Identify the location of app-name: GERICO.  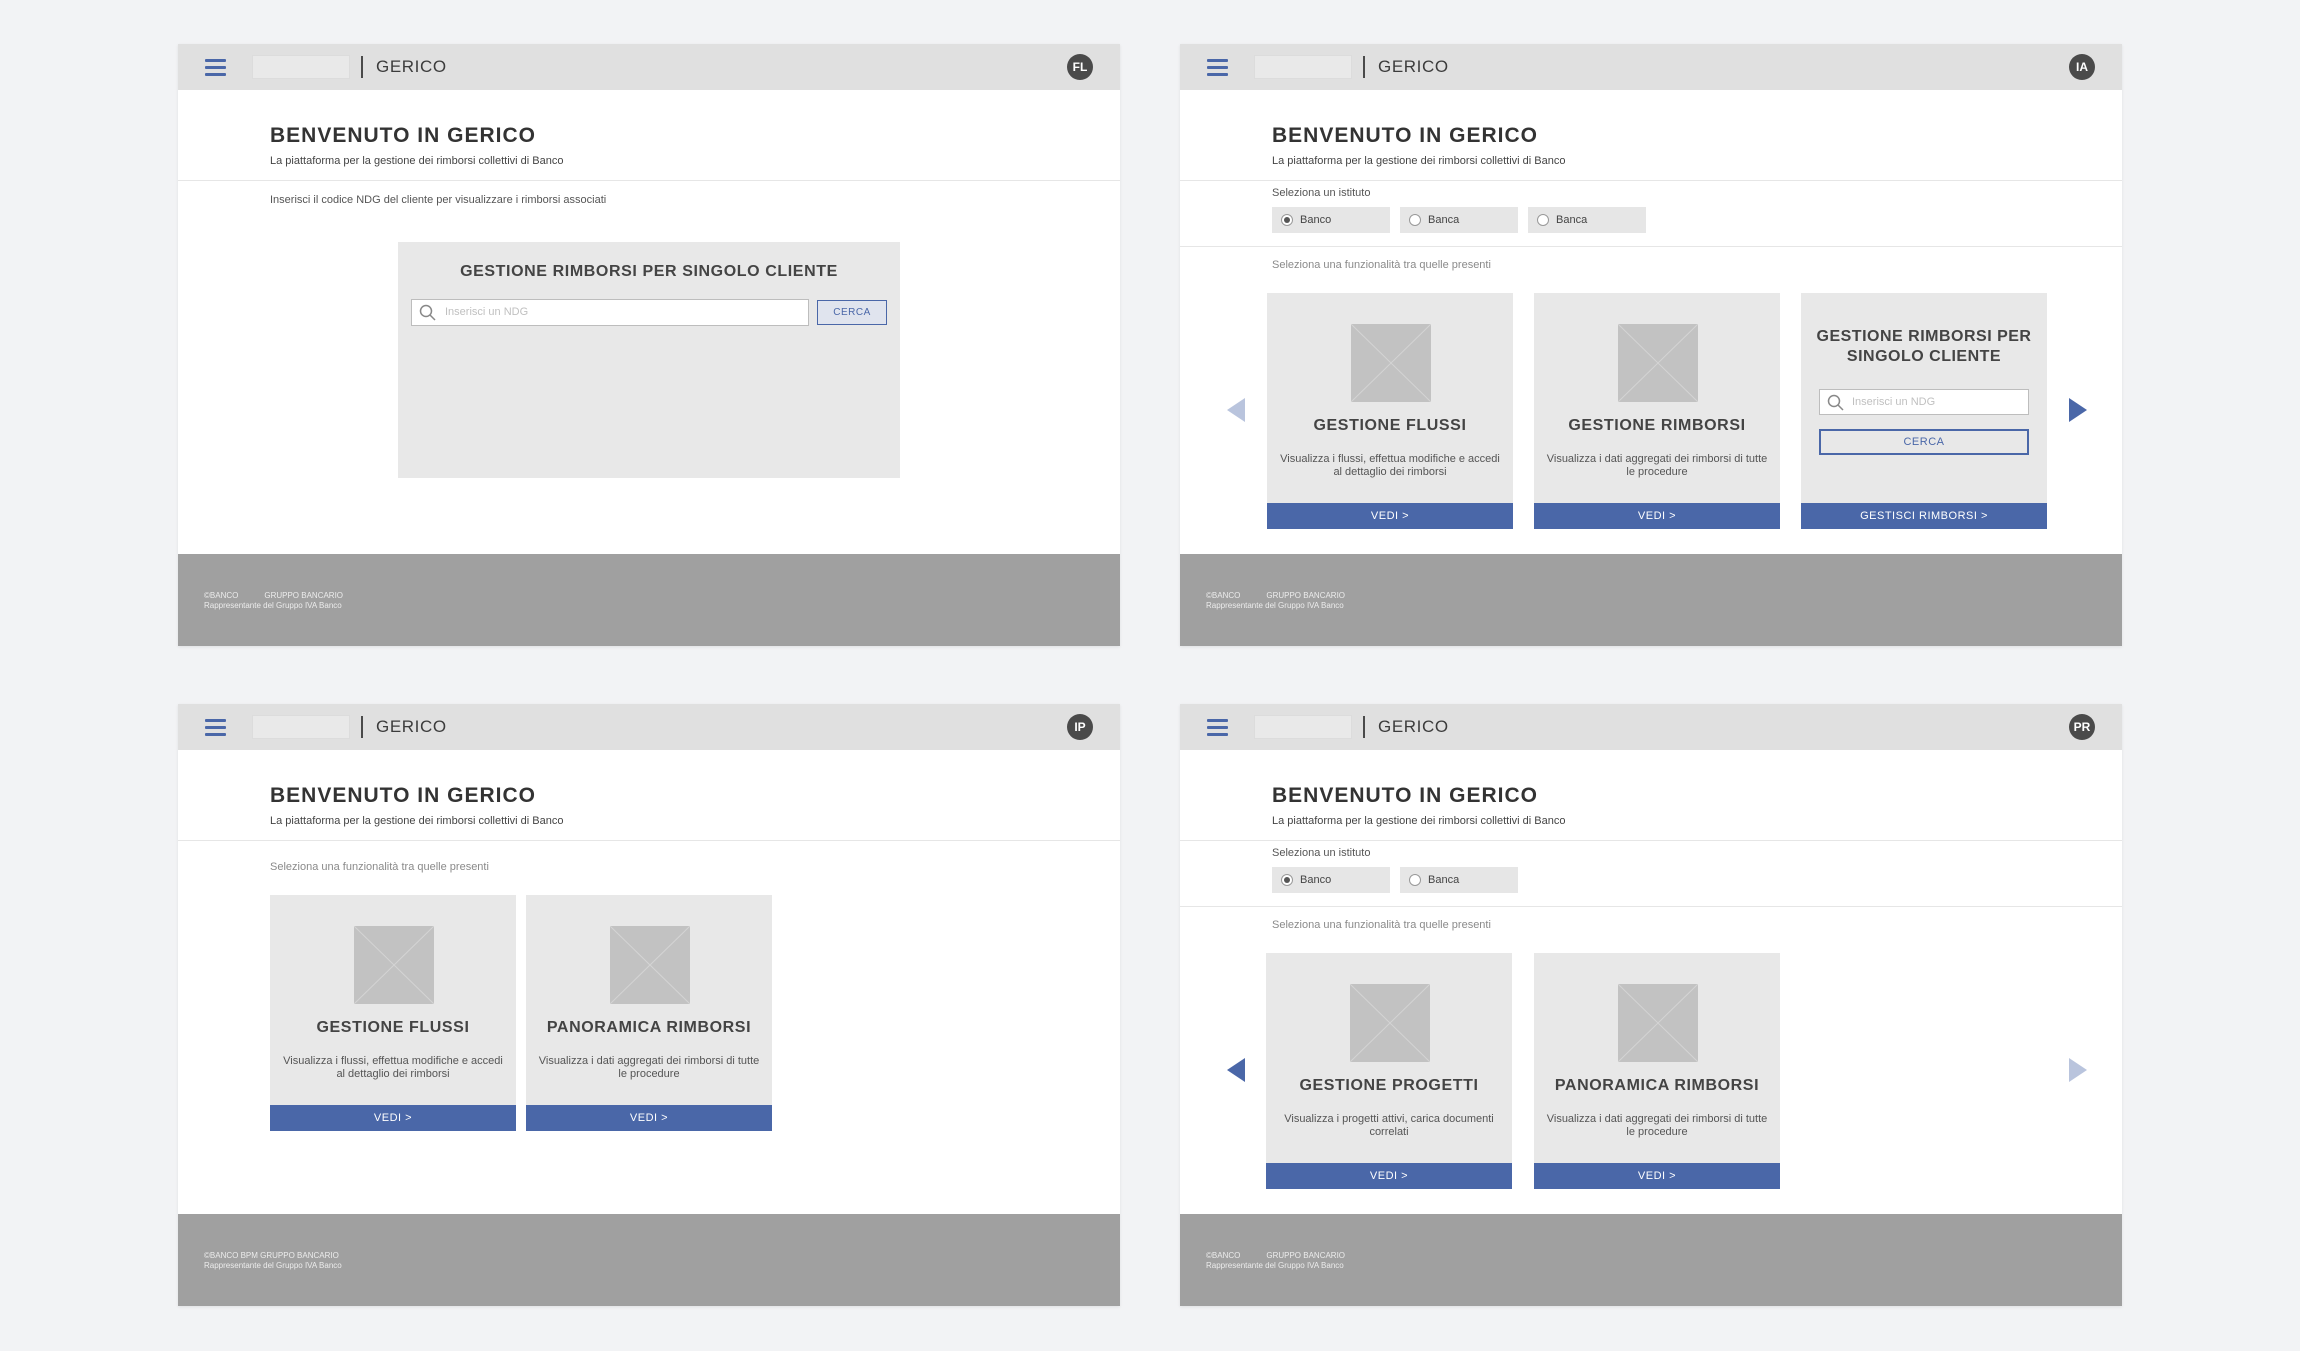
(411, 726).